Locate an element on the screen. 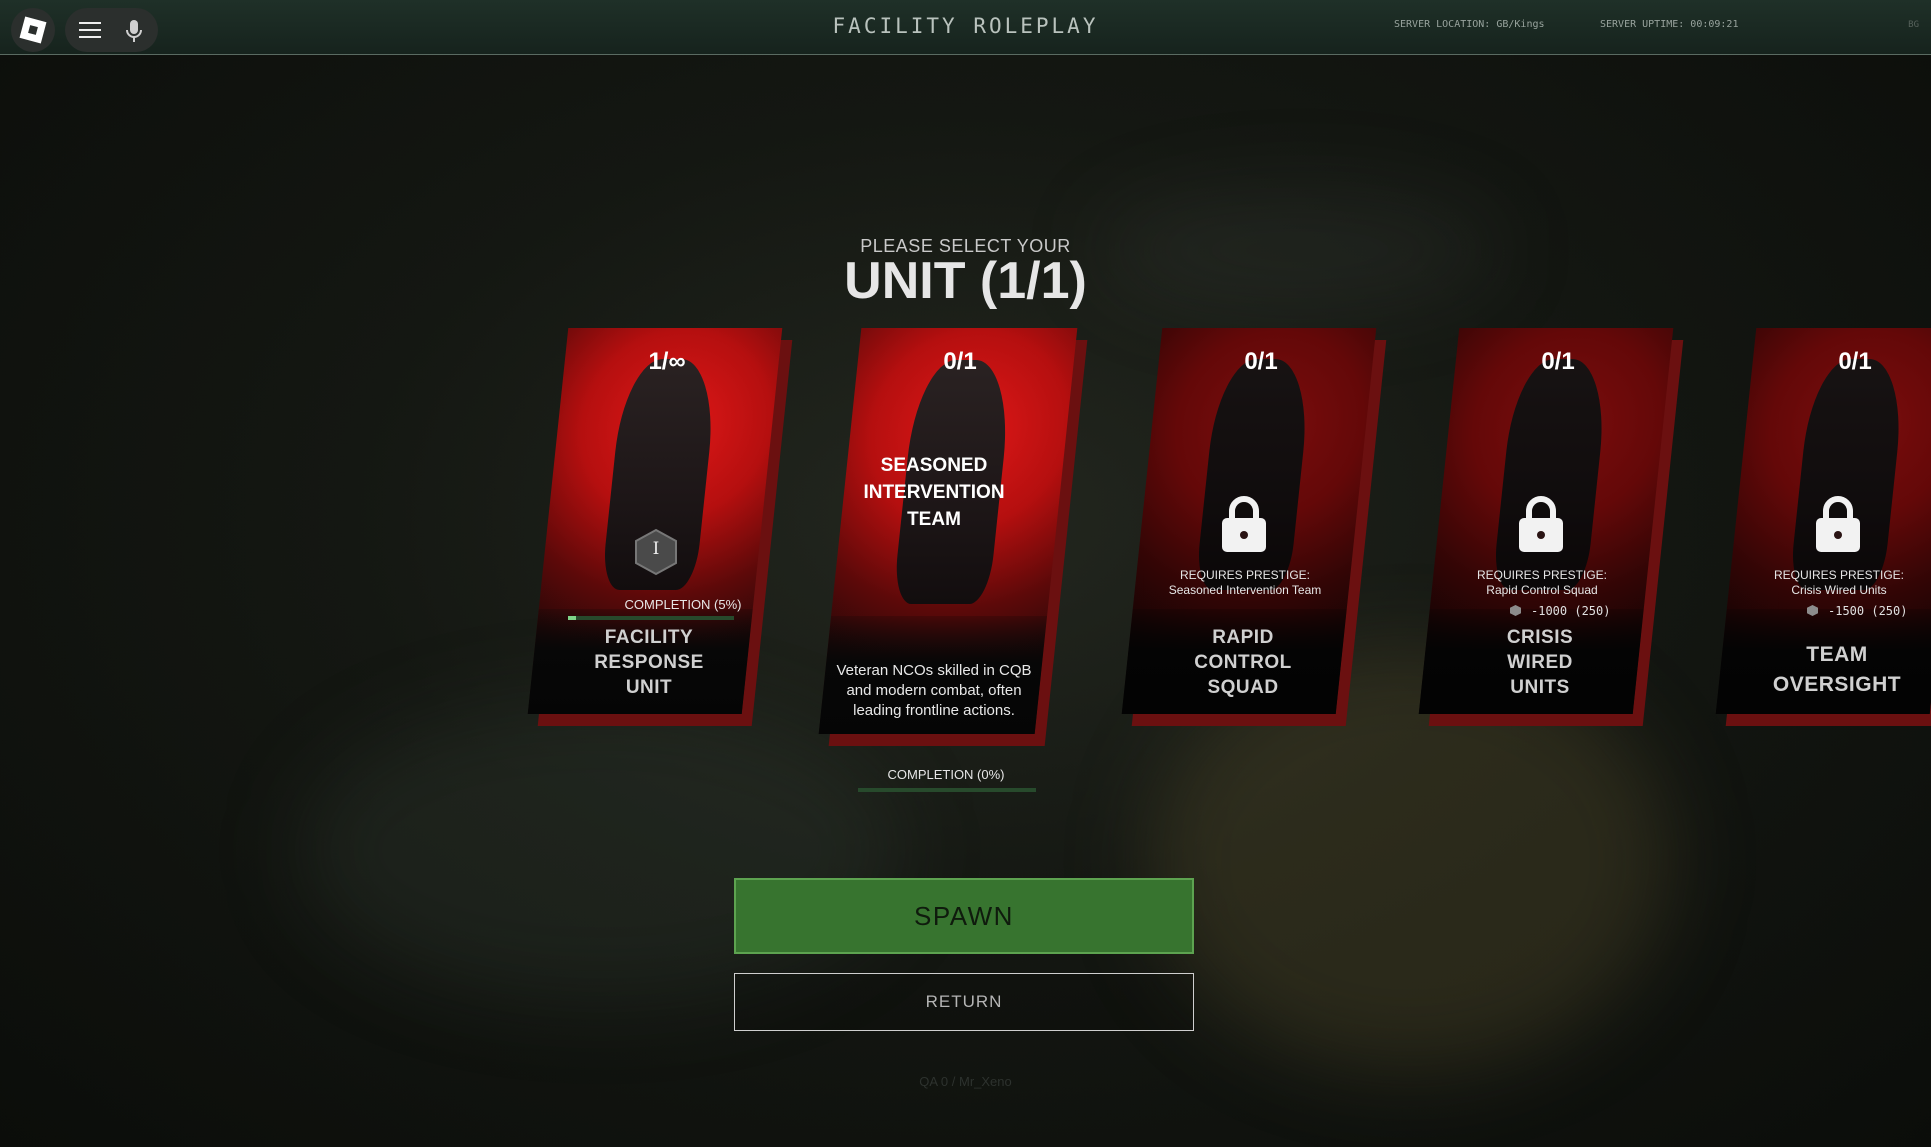  unit-name-line: RESPONSE is located at coordinates (649, 662).